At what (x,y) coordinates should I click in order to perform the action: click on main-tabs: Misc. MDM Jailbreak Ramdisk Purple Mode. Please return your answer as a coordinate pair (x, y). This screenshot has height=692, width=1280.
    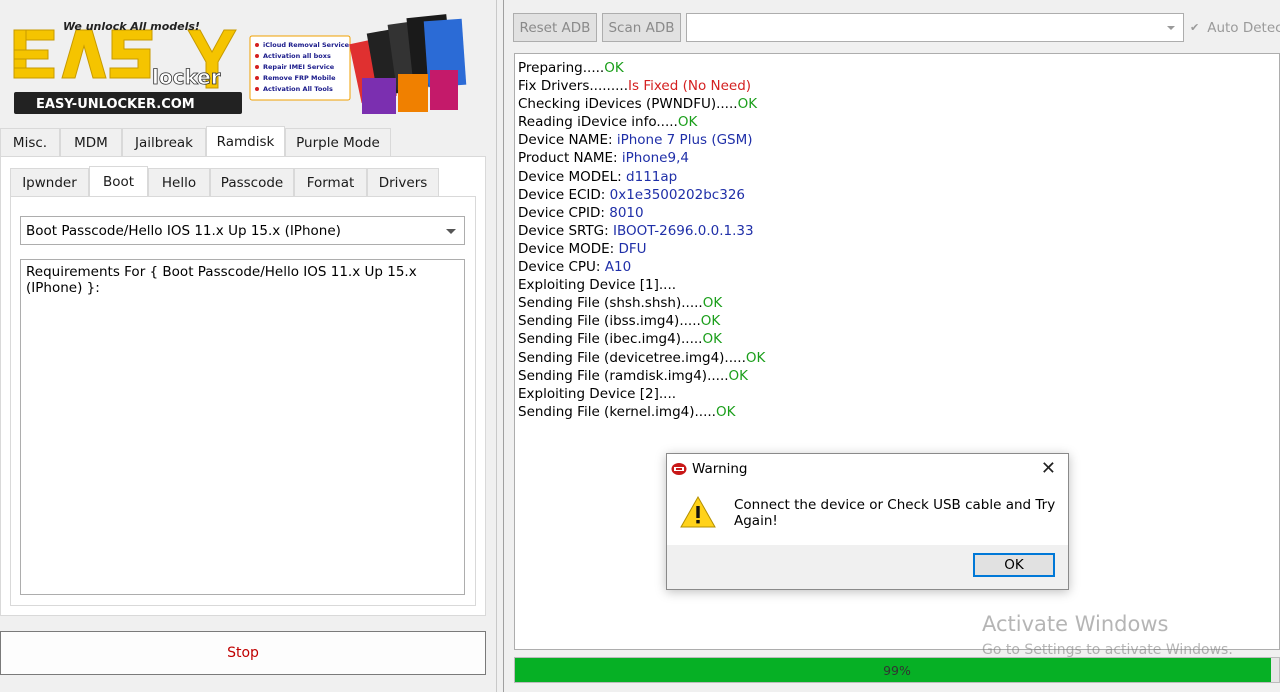
    Looking at the image, I should click on (195, 141).